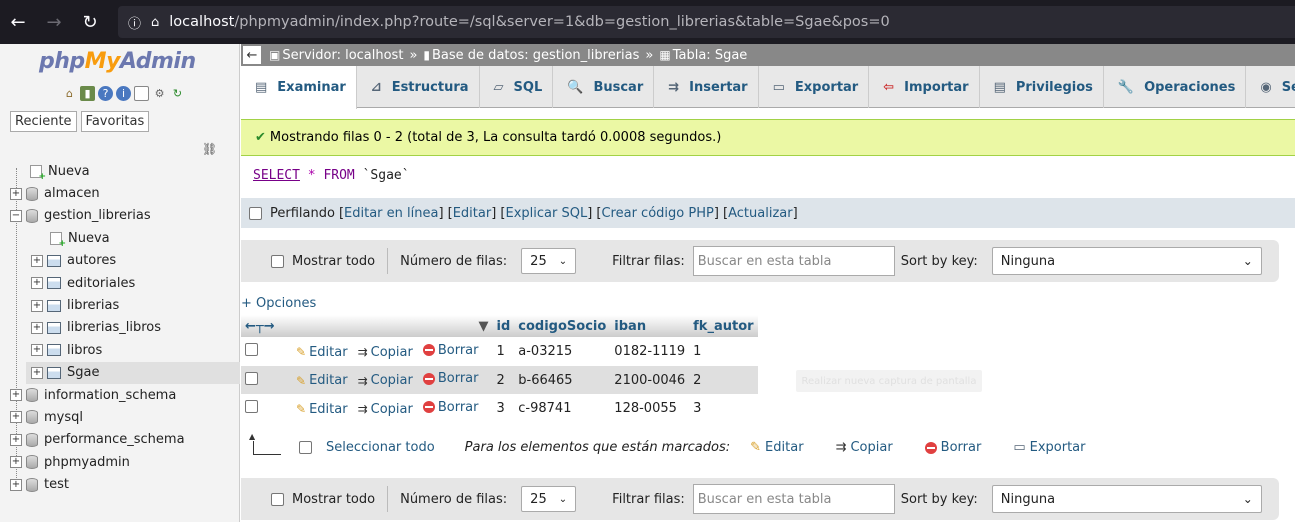  What do you see at coordinates (1175, 87) in the screenshot?
I see `tab-operations: 🔧 Operaciones` at bounding box center [1175, 87].